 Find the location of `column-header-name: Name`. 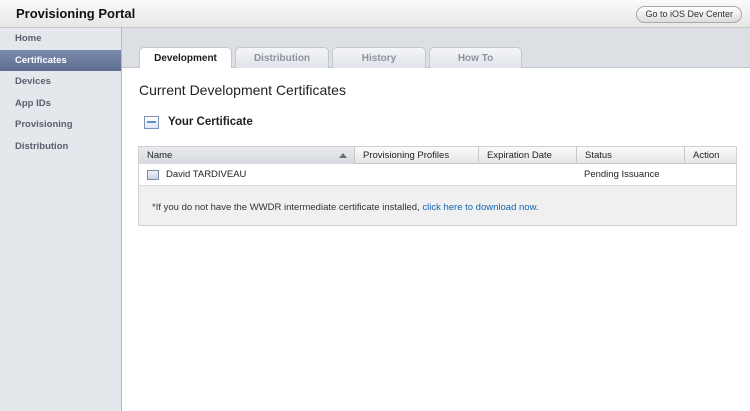

column-header-name: Name is located at coordinates (246, 155).